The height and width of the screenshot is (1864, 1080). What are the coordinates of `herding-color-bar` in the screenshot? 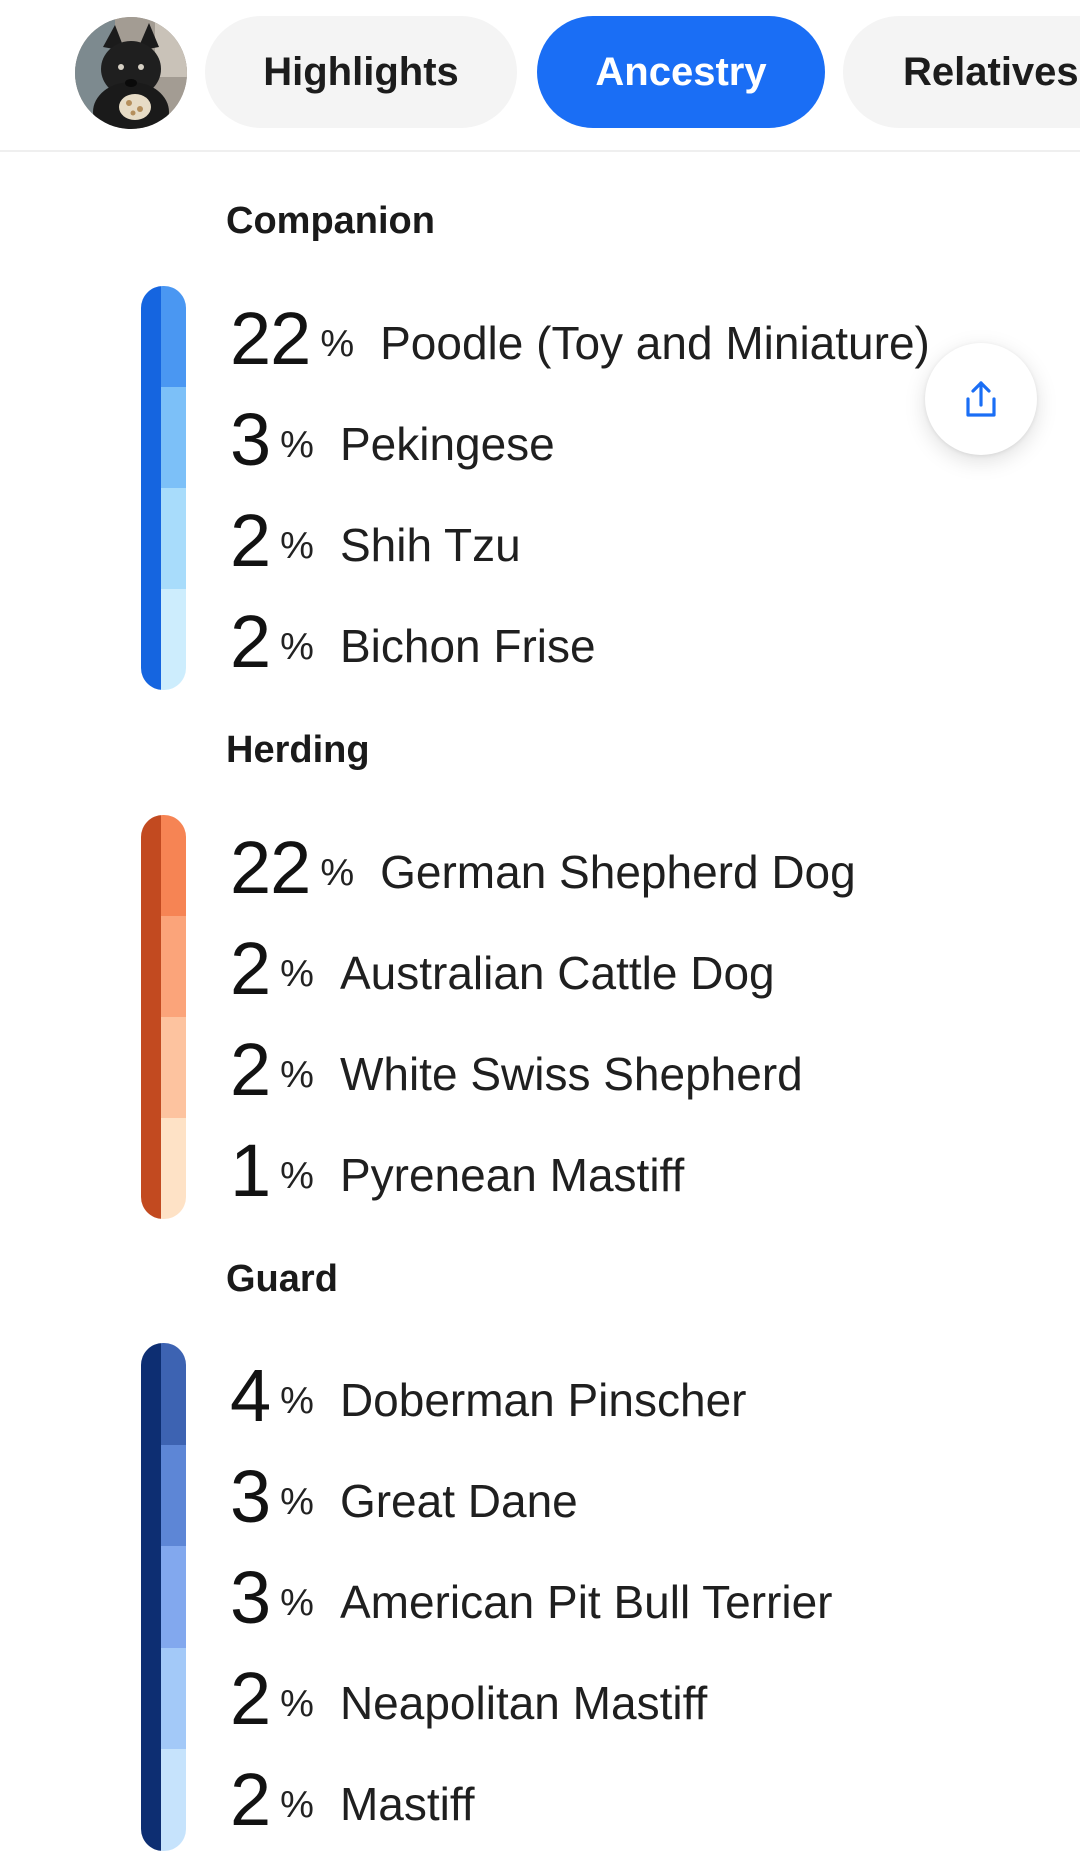 It's located at (163, 1017).